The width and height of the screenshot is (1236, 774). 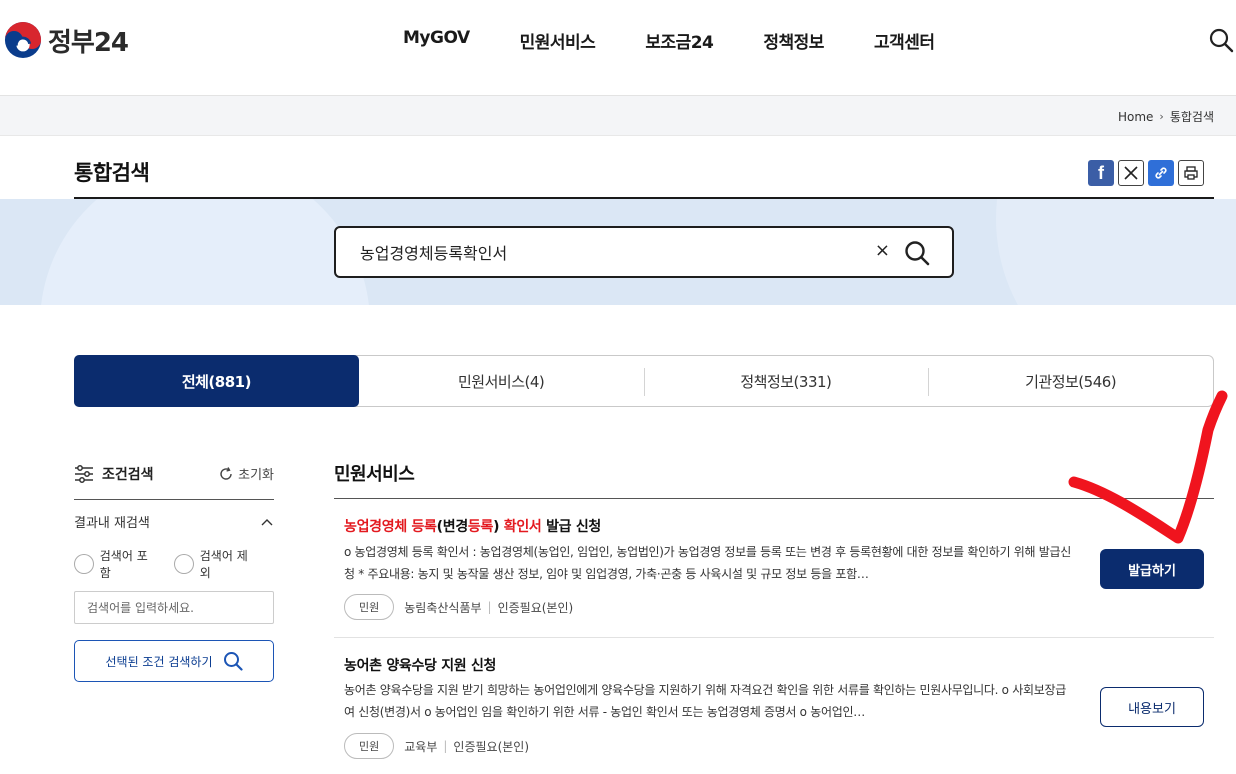 I want to click on logo: 정부24, so click(x=66, y=40).